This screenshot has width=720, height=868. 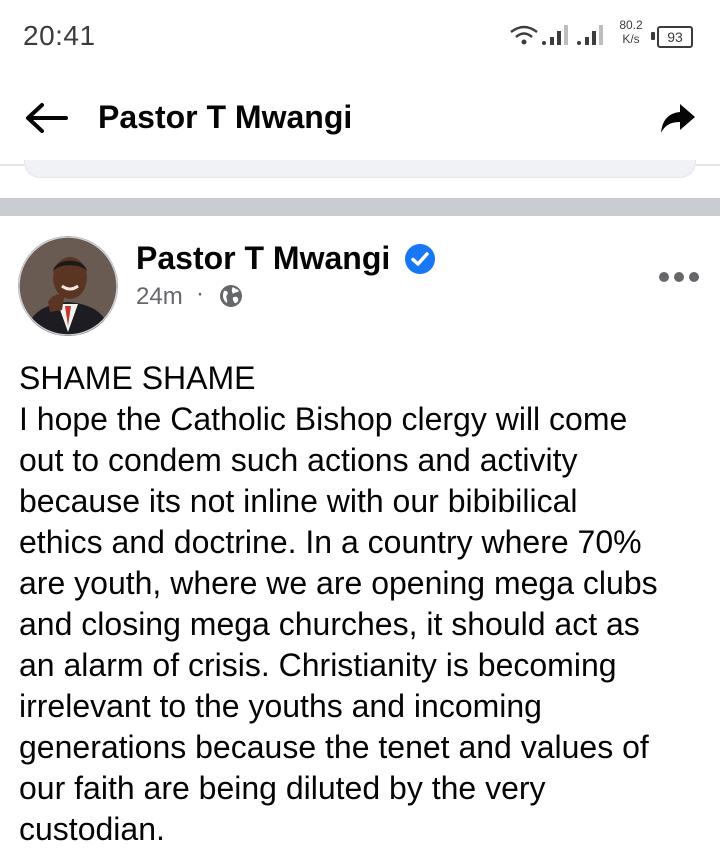 I want to click on collapsed-panel-edge, so click(x=360, y=169).